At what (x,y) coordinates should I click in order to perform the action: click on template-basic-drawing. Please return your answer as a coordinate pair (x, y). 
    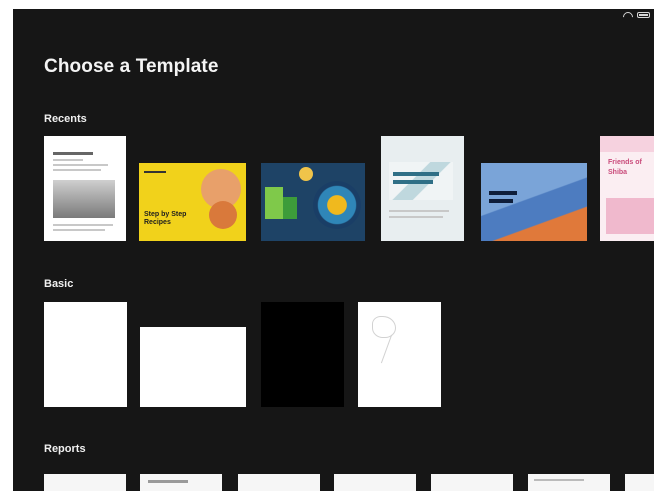
    Looking at the image, I should click on (399, 366).